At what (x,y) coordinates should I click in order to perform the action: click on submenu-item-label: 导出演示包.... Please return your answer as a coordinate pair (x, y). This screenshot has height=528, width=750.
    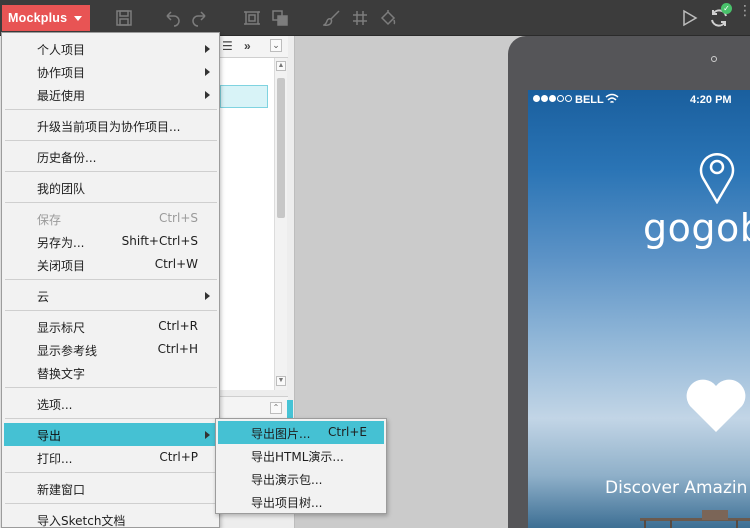
    Looking at the image, I should click on (287, 480).